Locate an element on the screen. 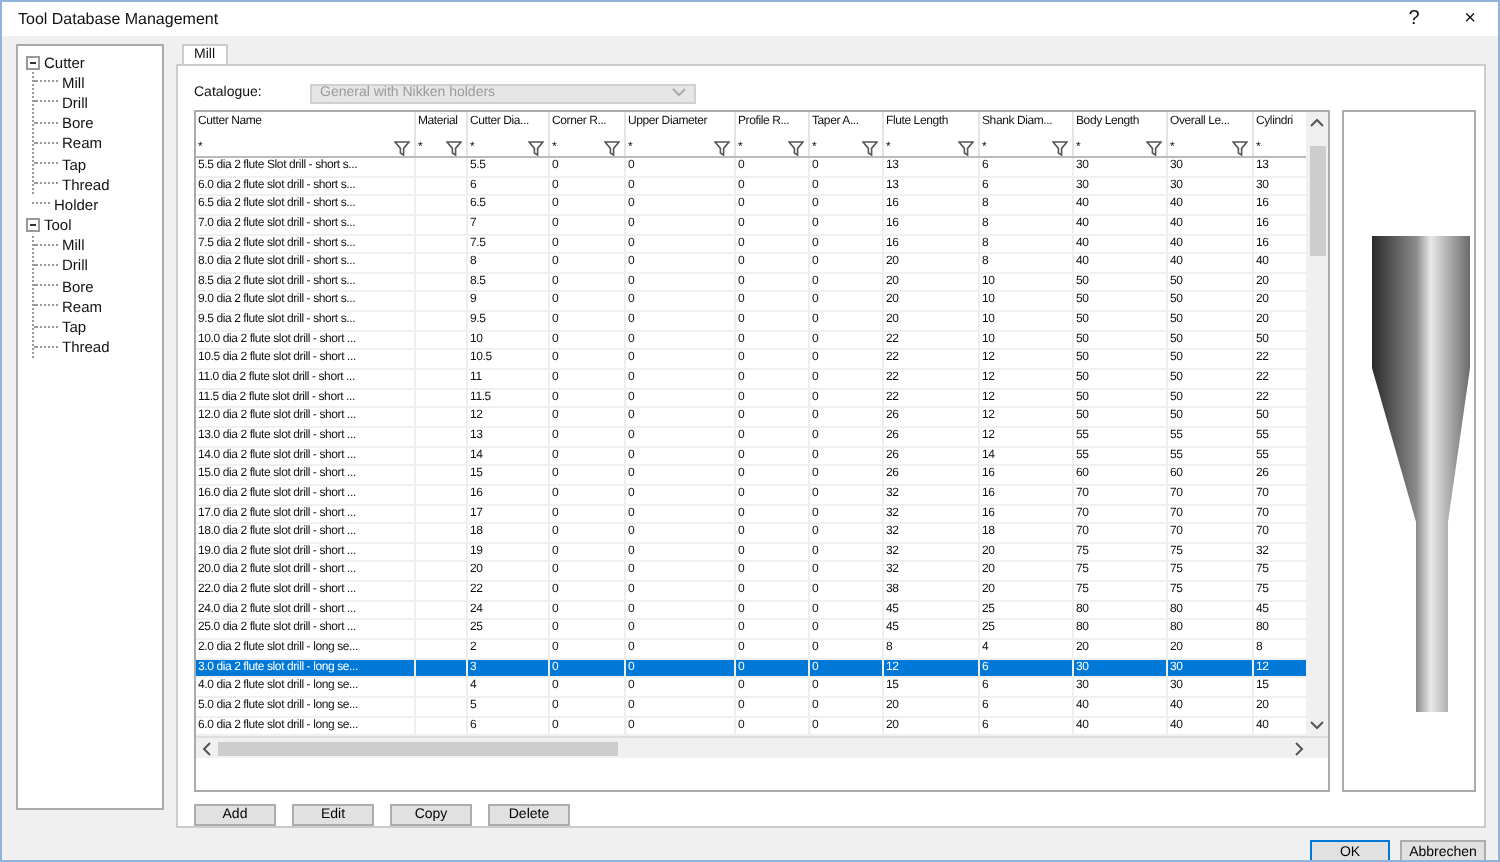 This screenshot has width=1500, height=862. help-button: ? is located at coordinates (1414, 19).